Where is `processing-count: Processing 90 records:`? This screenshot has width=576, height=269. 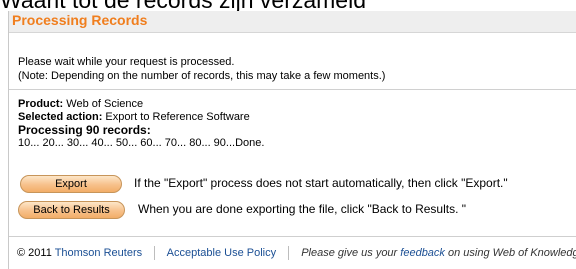
processing-count: Processing 90 records: is located at coordinates (84, 130).